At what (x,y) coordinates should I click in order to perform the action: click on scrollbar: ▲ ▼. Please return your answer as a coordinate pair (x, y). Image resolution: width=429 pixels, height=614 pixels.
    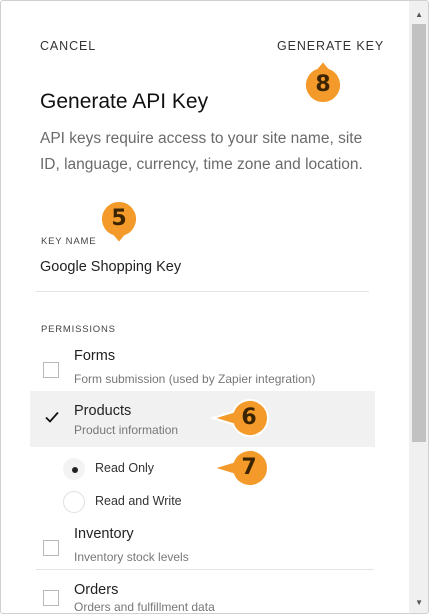
    Looking at the image, I should click on (418, 307).